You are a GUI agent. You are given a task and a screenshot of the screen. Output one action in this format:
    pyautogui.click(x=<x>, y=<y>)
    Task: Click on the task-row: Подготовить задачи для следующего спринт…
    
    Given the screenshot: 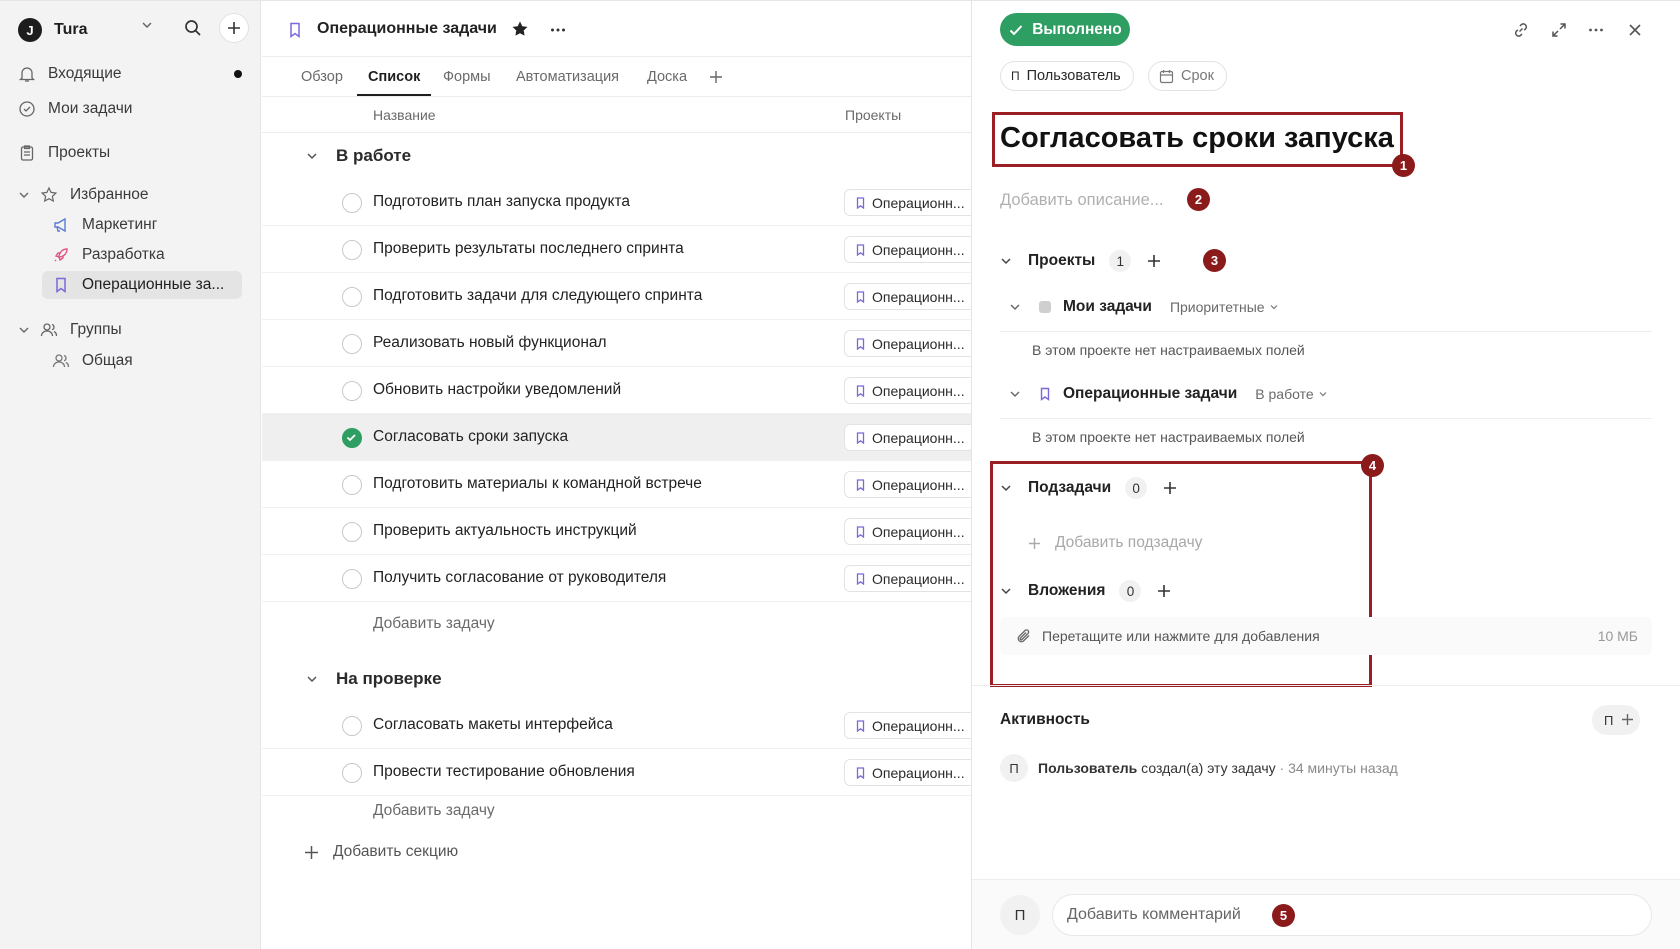 What is the action you would take?
    pyautogui.click(x=623, y=296)
    